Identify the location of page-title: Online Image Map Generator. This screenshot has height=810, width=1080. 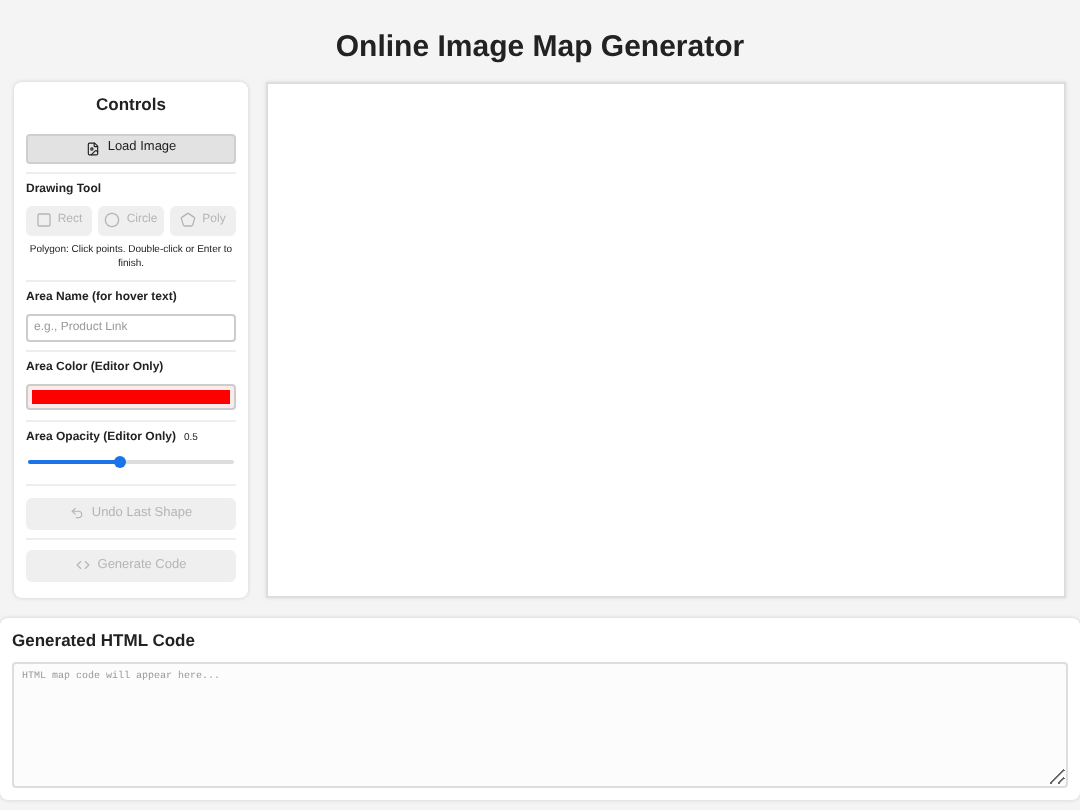
(540, 48).